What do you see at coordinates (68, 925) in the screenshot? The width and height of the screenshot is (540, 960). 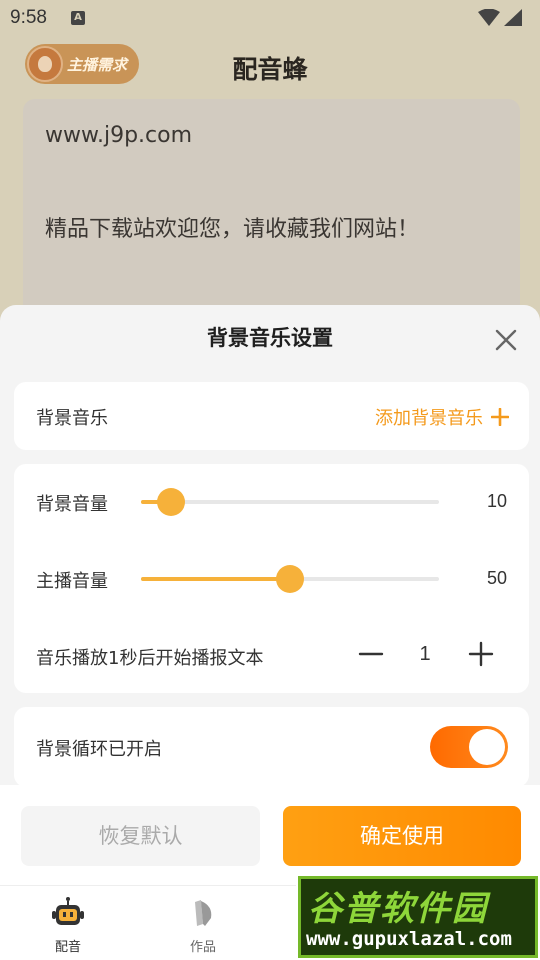 I see `tab-dubbing: 配音` at bounding box center [68, 925].